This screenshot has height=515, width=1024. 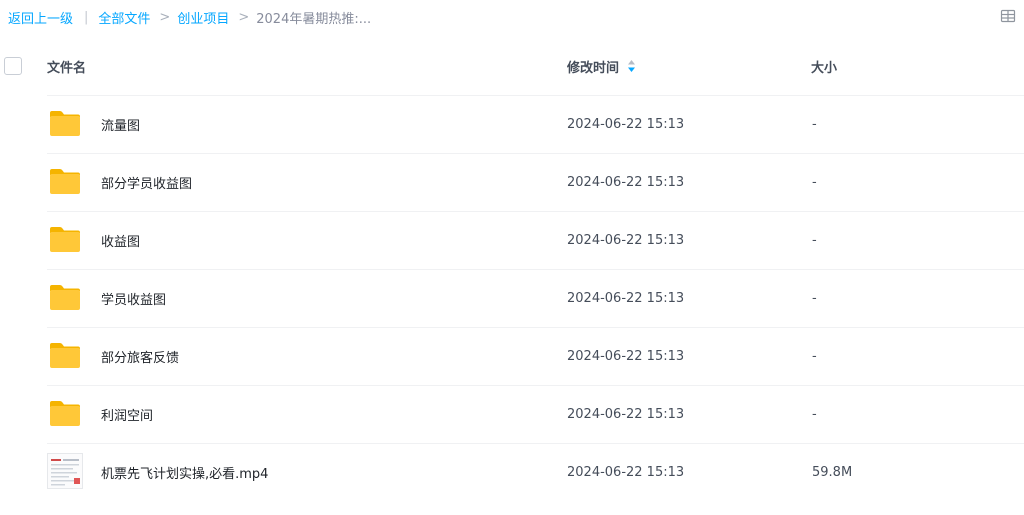 I want to click on file-name: 流量图, so click(x=120, y=124).